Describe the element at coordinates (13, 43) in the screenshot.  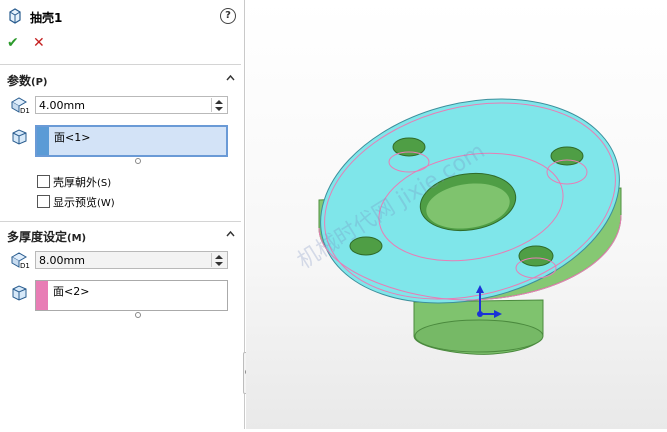
I see `ok-button: ✔` at that location.